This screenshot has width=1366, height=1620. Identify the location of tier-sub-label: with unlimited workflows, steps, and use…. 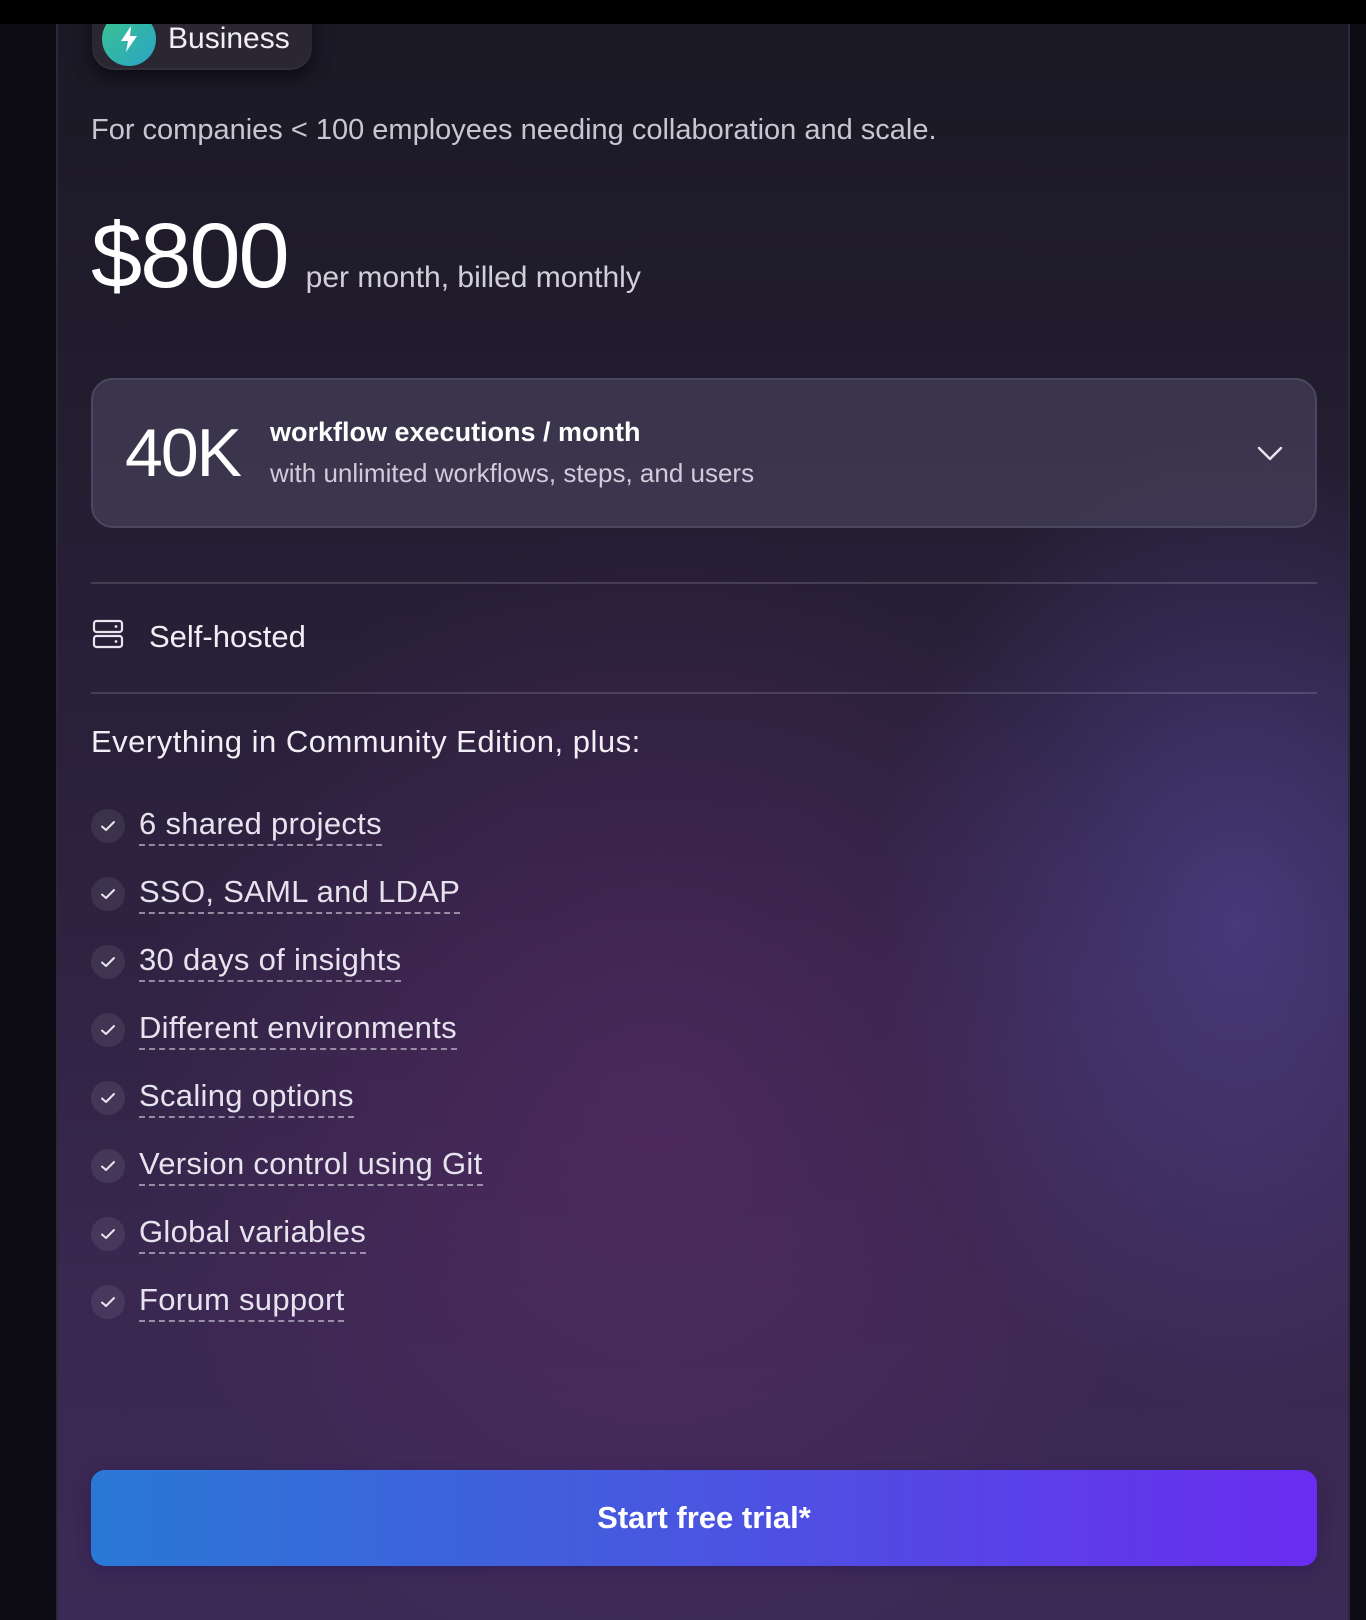
(512, 473).